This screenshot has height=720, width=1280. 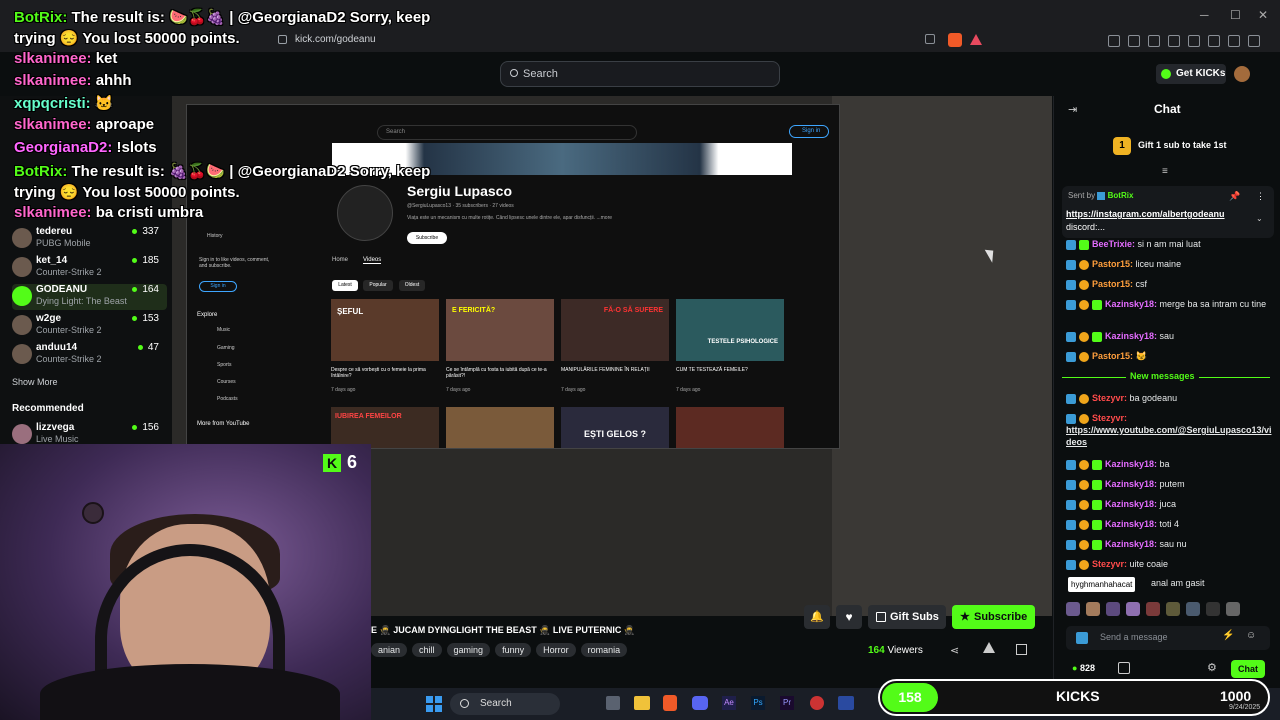 What do you see at coordinates (1162, 376) in the screenshot?
I see `new-messages-label: New messages` at bounding box center [1162, 376].